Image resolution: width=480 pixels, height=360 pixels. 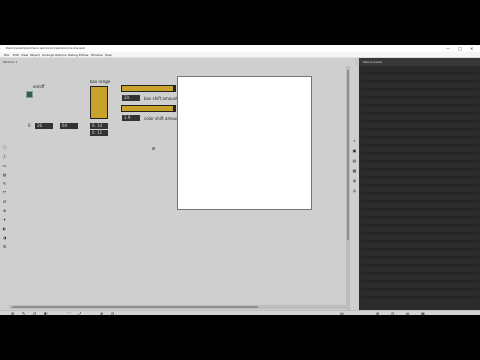 I want to click on num-left-1: 0, so click(x=29, y=125).